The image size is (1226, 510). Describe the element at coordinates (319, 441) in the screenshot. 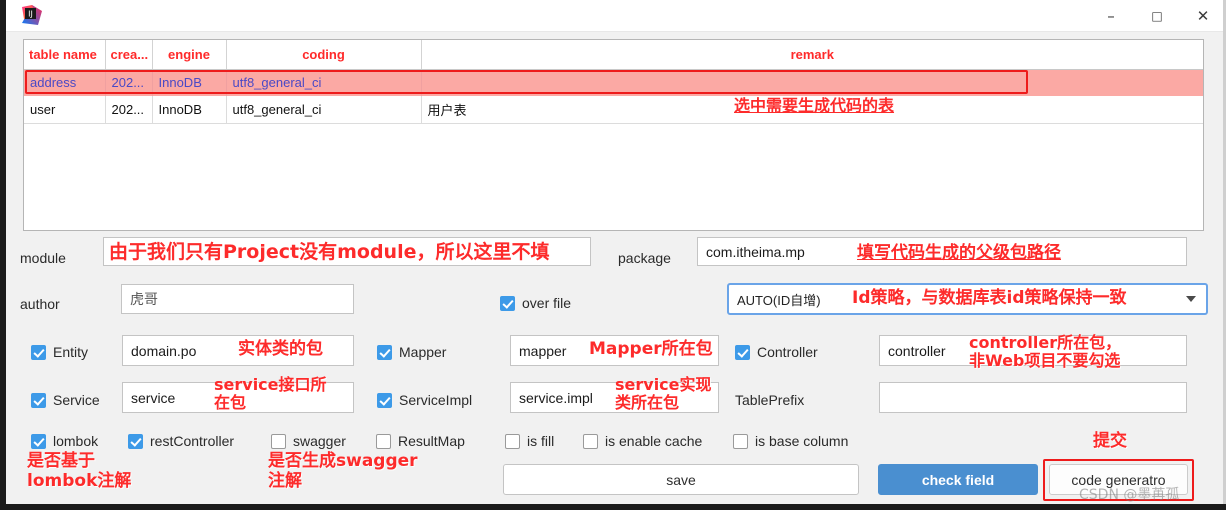

I see `swagger-label: swagger` at that location.